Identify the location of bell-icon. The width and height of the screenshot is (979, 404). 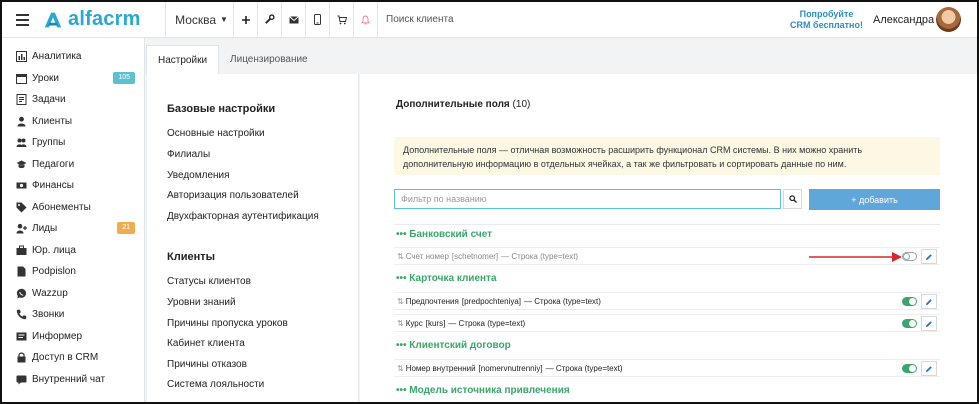
(365, 20).